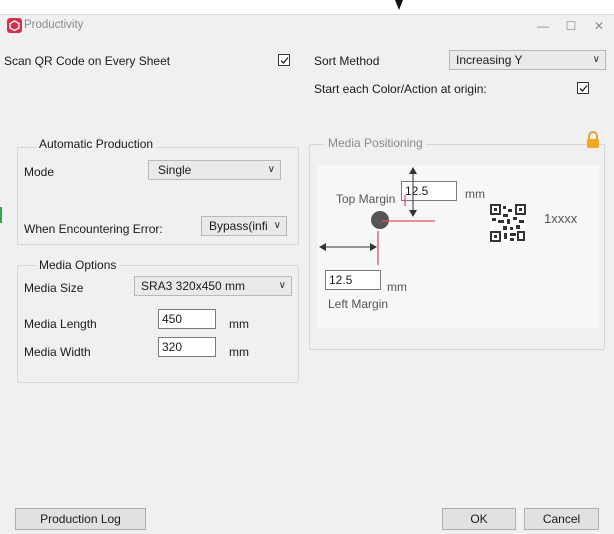 The width and height of the screenshot is (614, 534). I want to click on mode-select: Single ∨, so click(214, 170).